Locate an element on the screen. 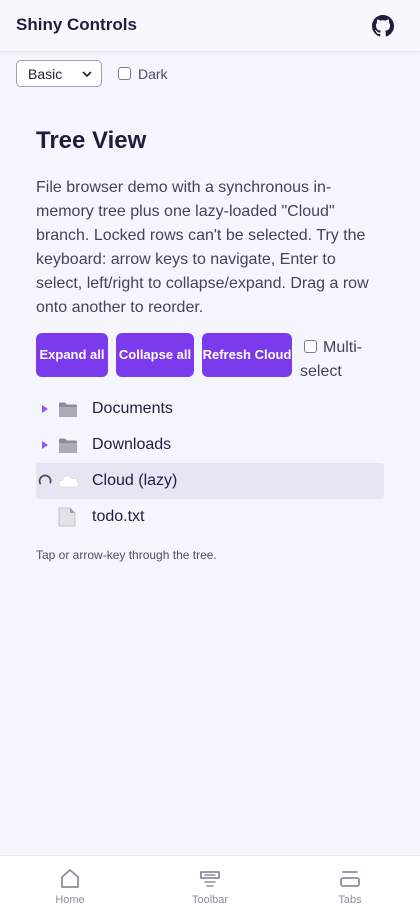 Image resolution: width=420 pixels, height=912 pixels. dark-label: Dark is located at coordinates (153, 73).